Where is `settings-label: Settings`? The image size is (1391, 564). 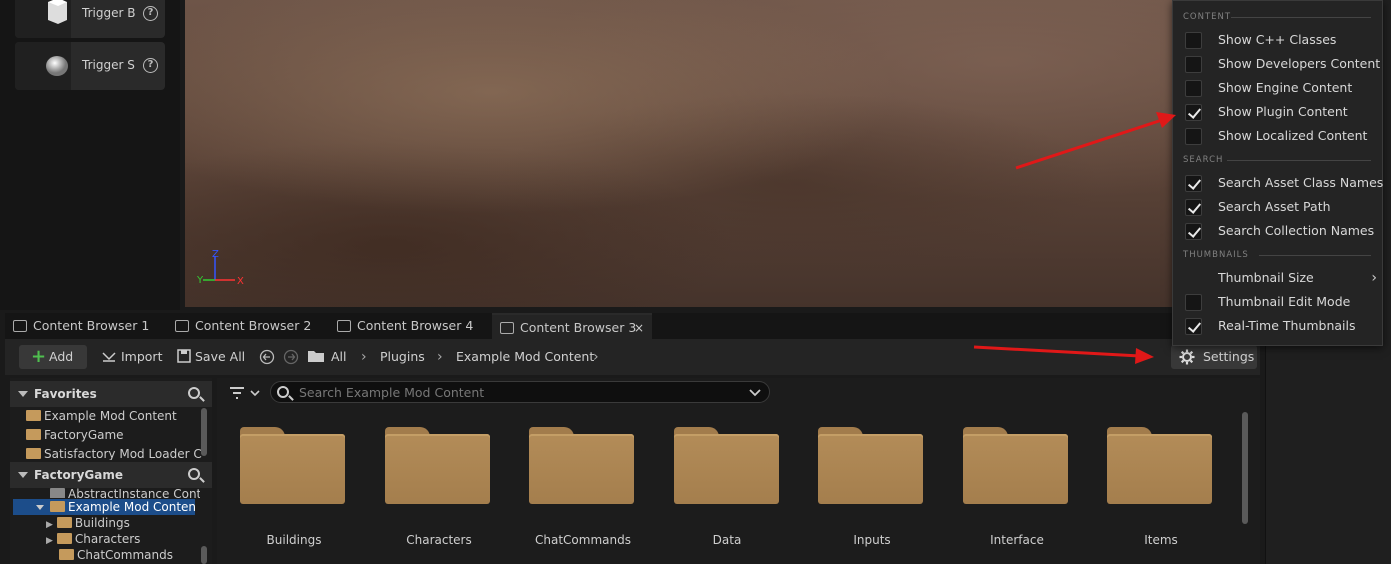 settings-label: Settings is located at coordinates (1229, 356).